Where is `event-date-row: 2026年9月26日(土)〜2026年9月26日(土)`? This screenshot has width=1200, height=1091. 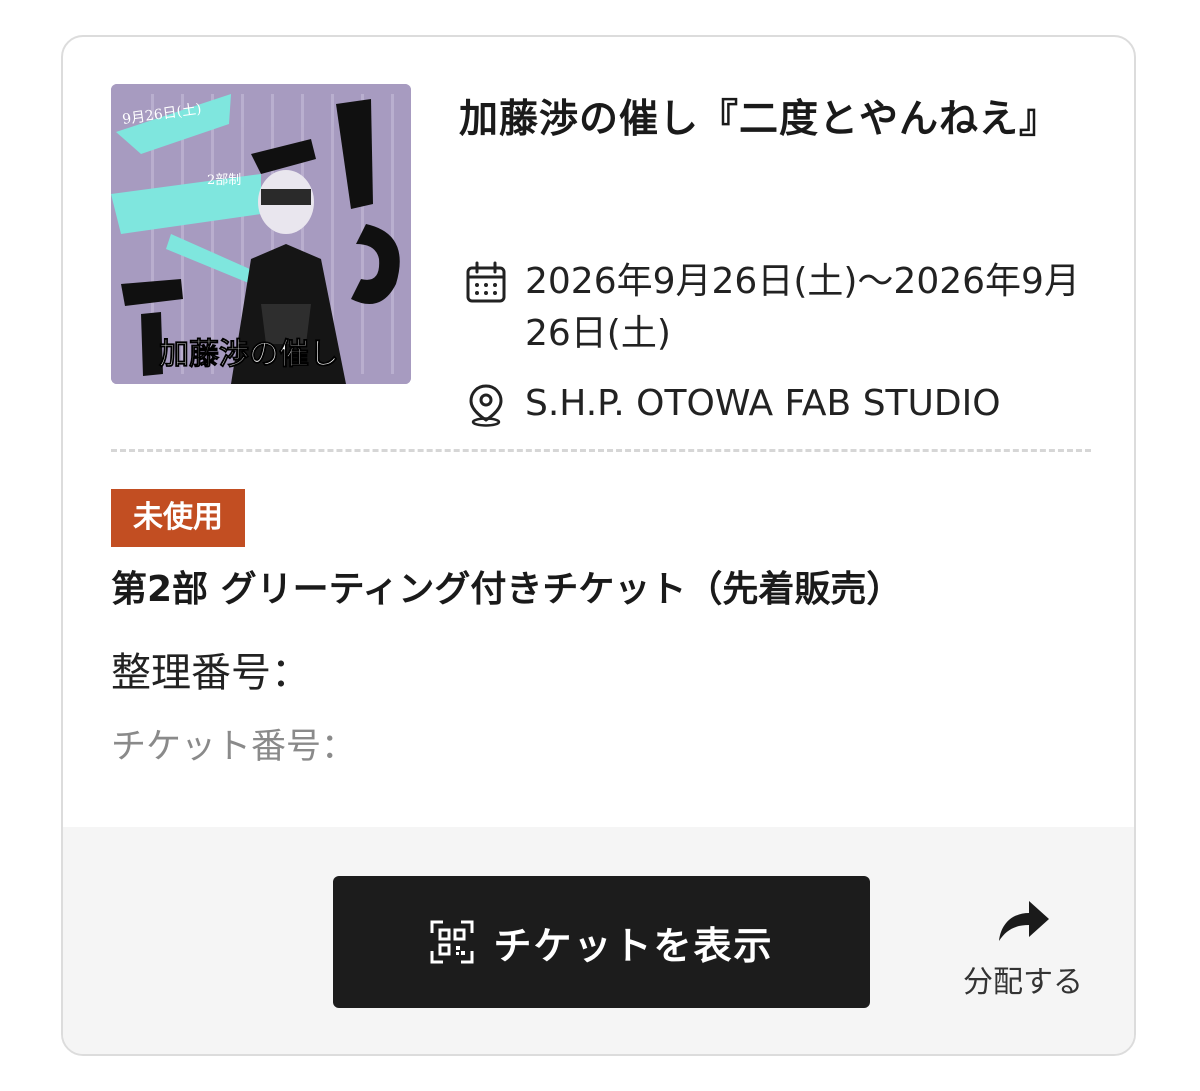
event-date-row: 2026年9月26日(土)〜2026年9月26日(土) is located at coordinates (774, 308).